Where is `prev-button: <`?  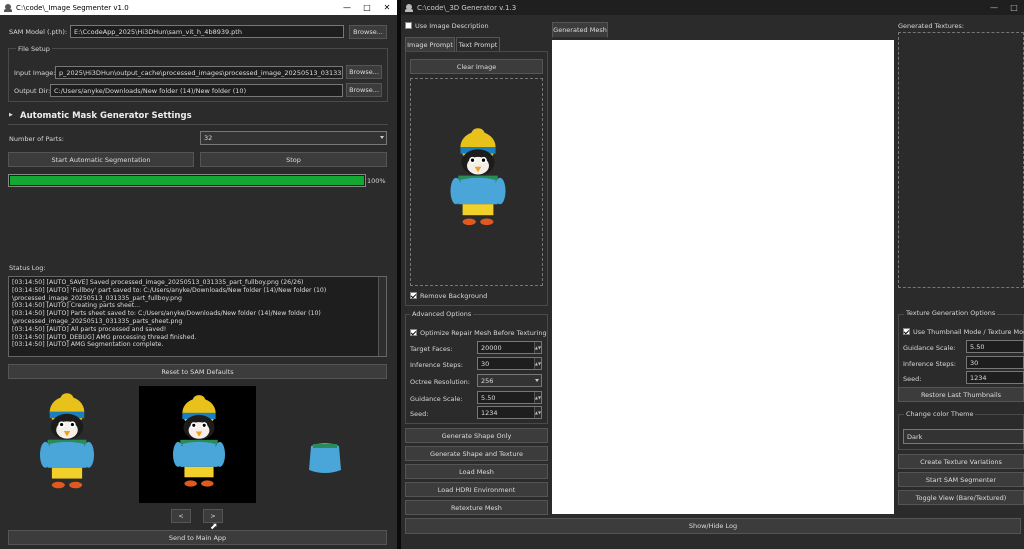 prev-button: < is located at coordinates (181, 516).